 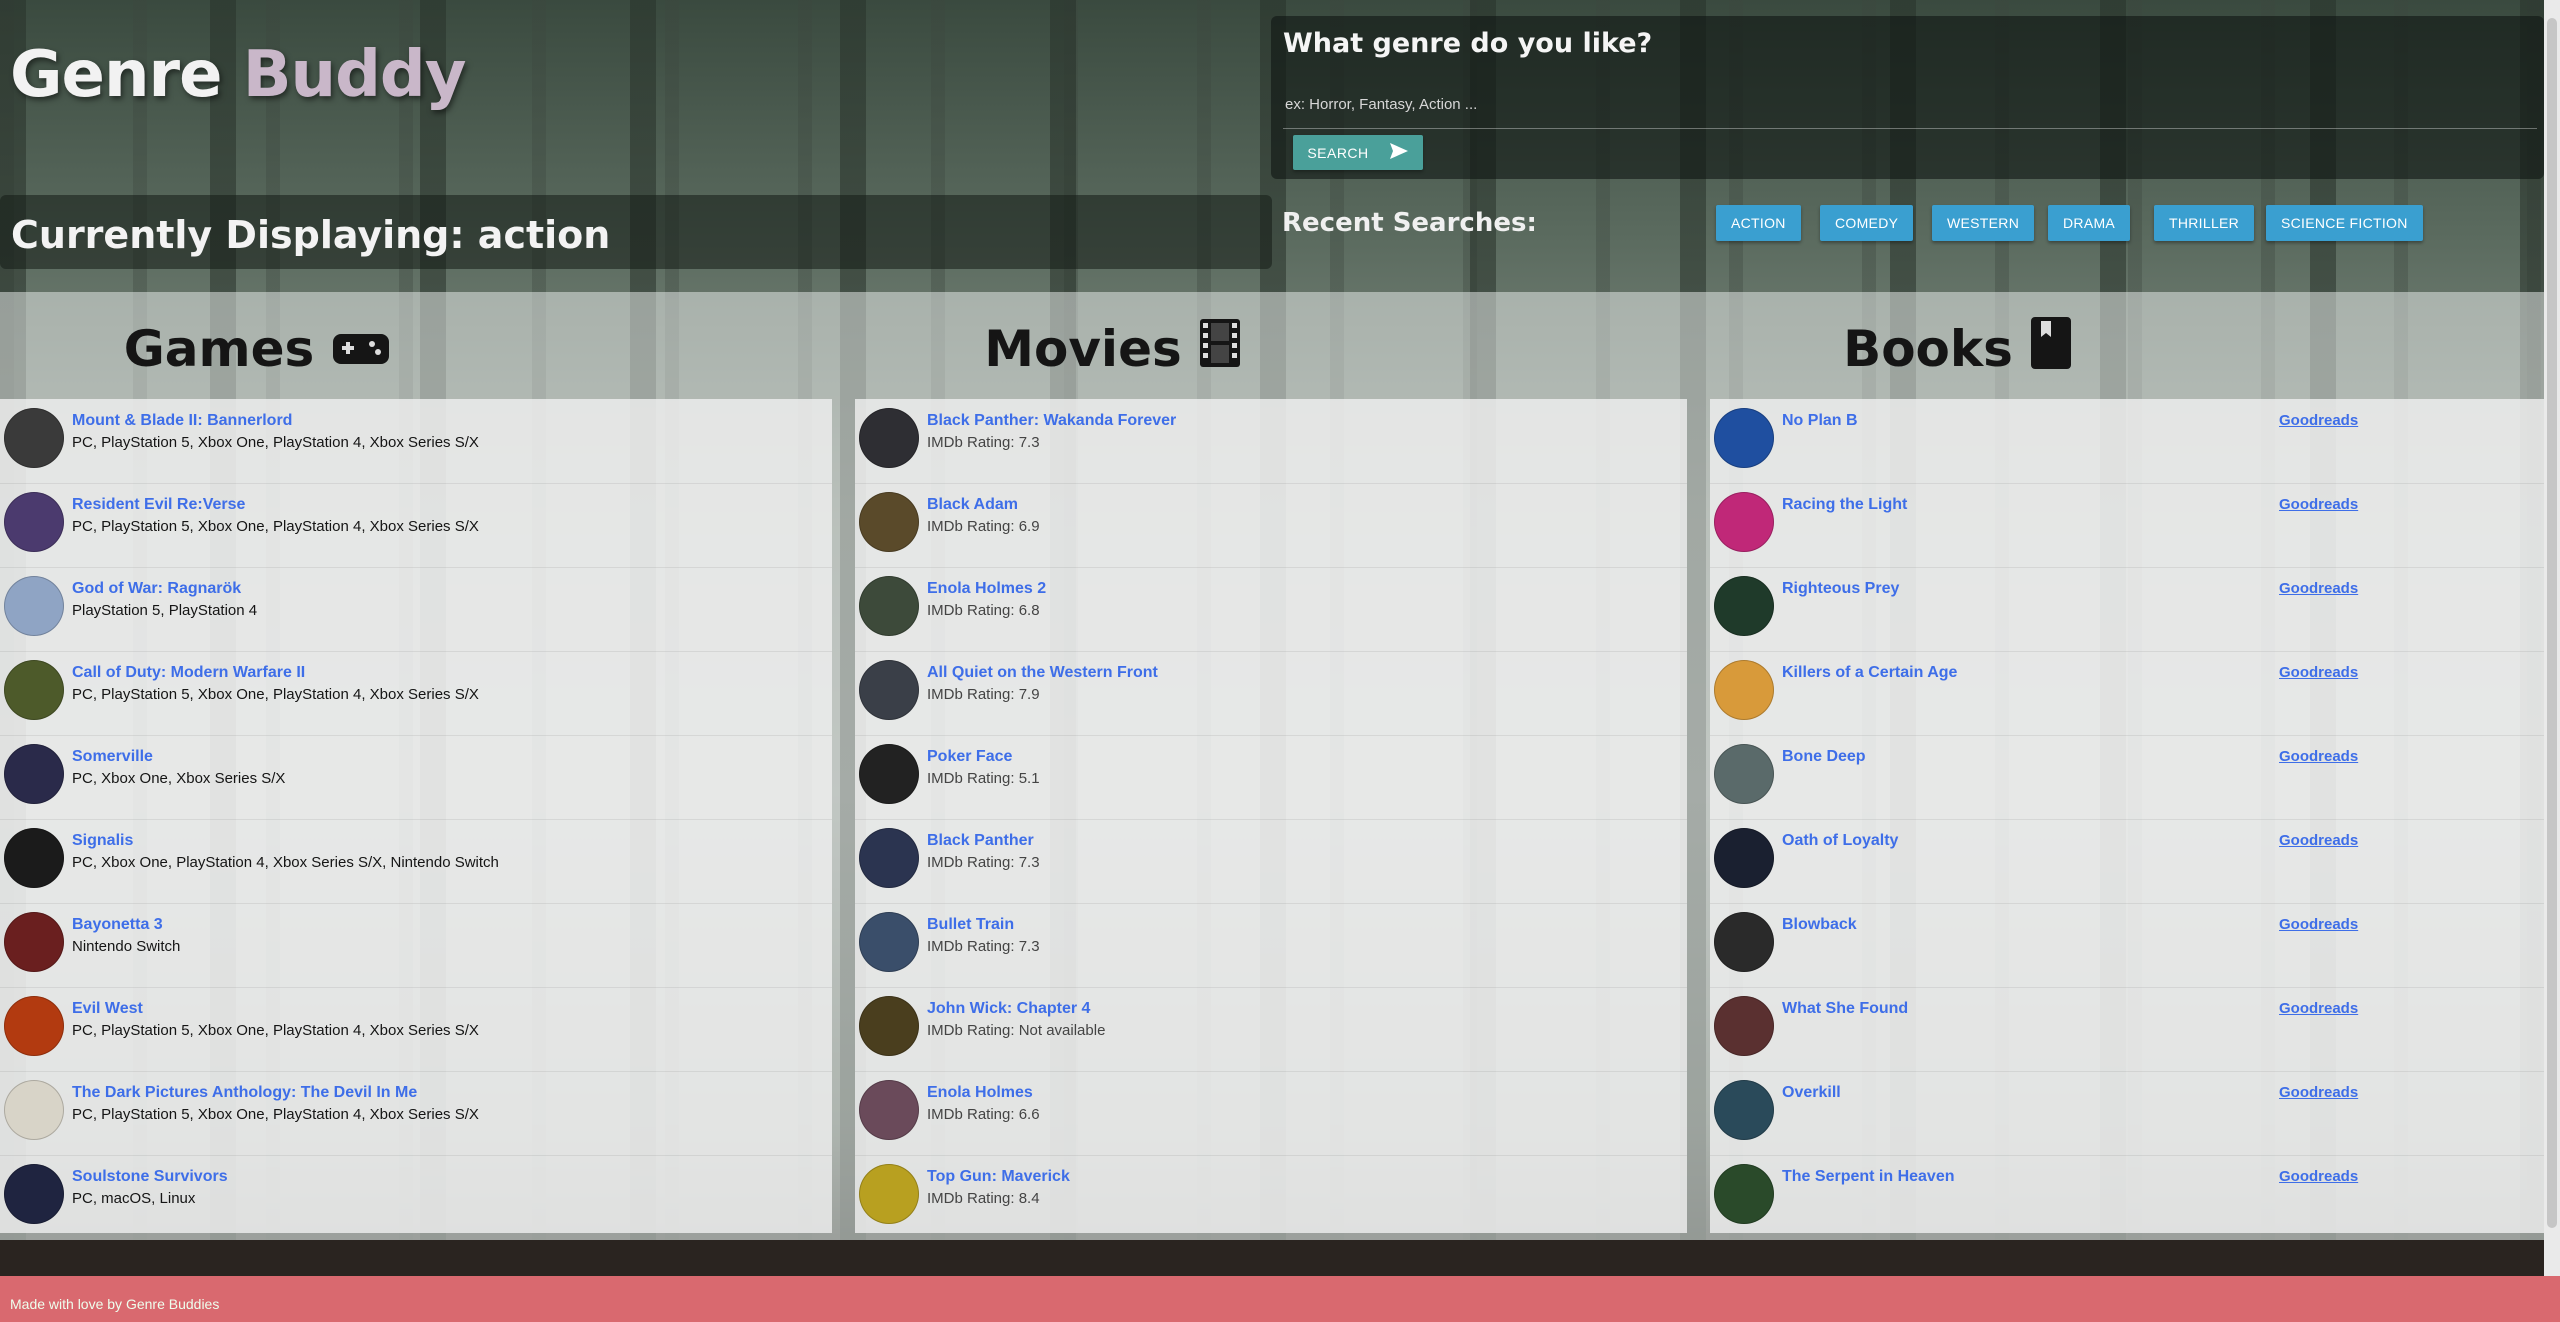 What do you see at coordinates (112, 757) in the screenshot?
I see `game-title-link: Somerville` at bounding box center [112, 757].